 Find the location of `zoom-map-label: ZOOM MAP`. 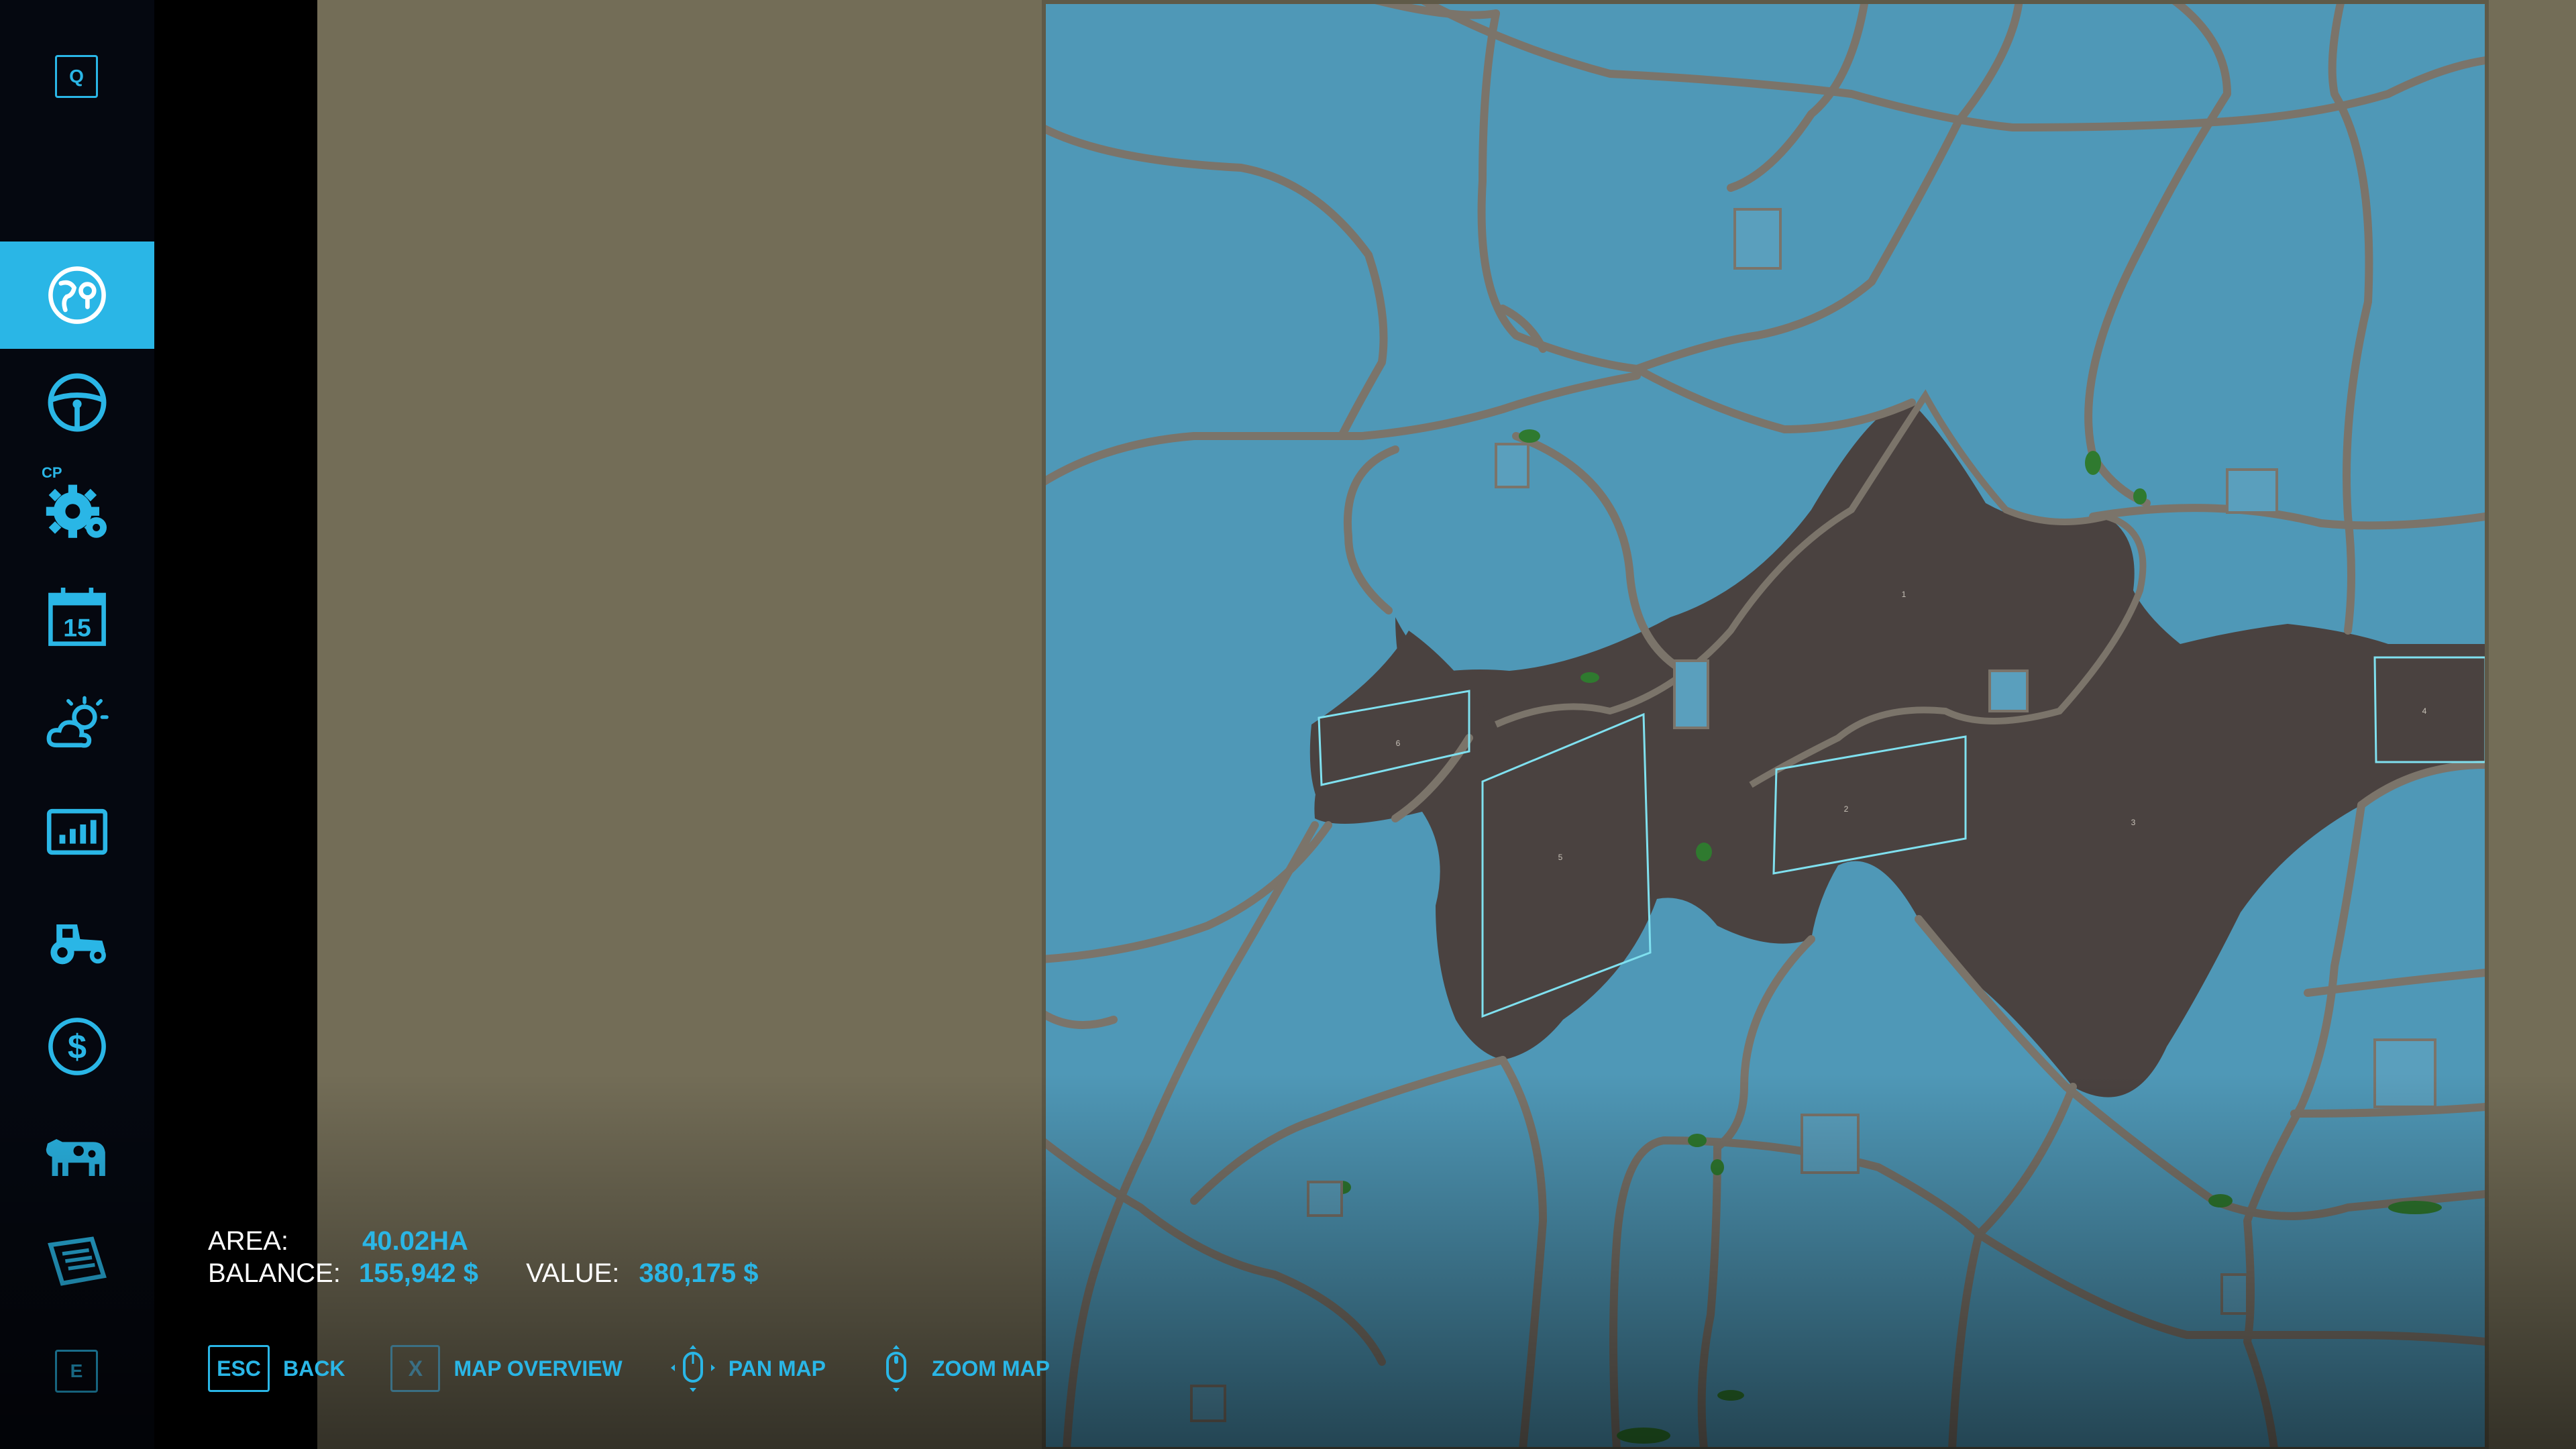

zoom-map-label: ZOOM MAP is located at coordinates (990, 1368).